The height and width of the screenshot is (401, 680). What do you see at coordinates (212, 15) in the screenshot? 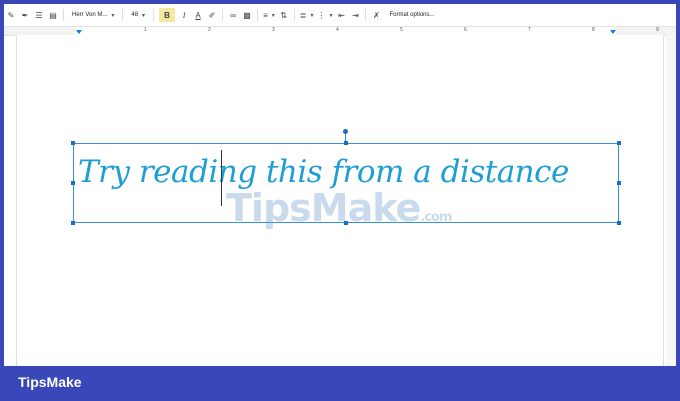
I see `highlight-icon: ✐` at bounding box center [212, 15].